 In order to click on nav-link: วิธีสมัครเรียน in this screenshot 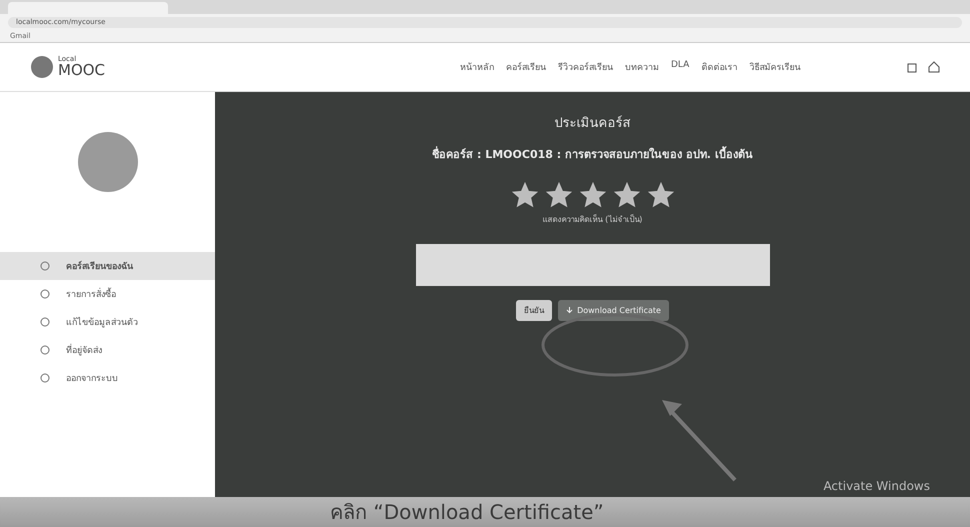, I will do `click(774, 67)`.